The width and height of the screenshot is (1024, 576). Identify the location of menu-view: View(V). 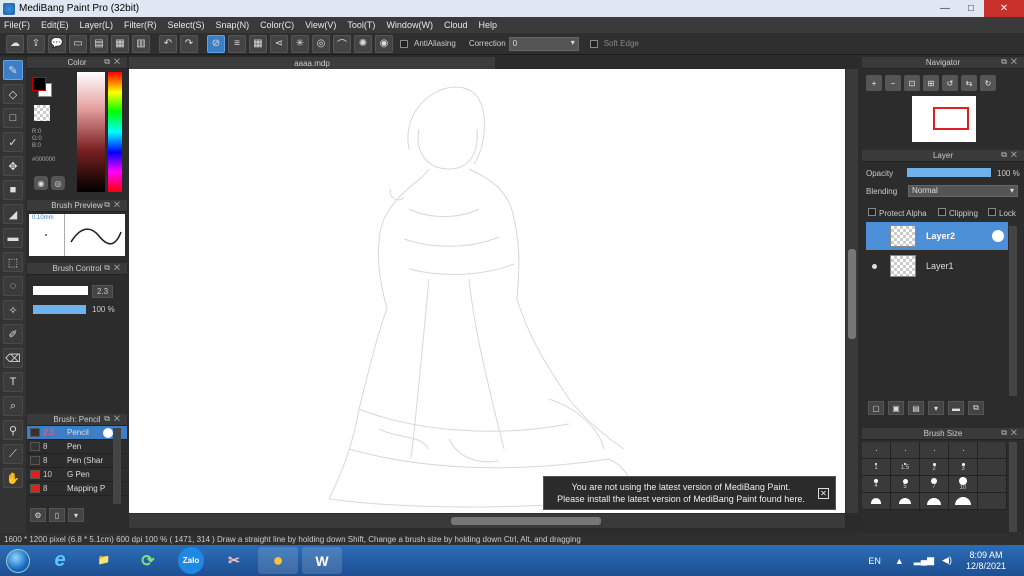
(320, 25).